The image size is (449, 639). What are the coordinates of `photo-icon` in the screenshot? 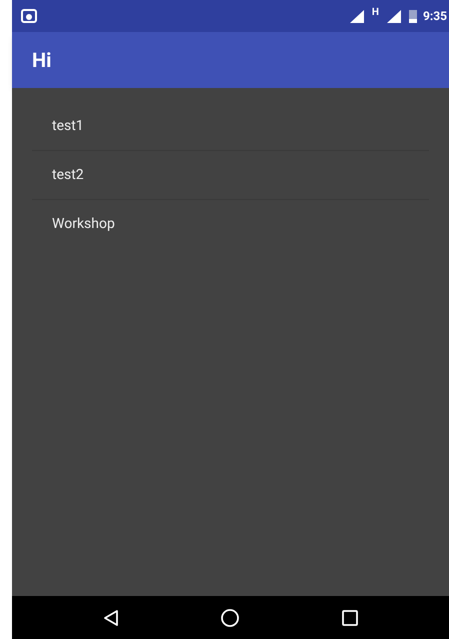 It's located at (29, 16).